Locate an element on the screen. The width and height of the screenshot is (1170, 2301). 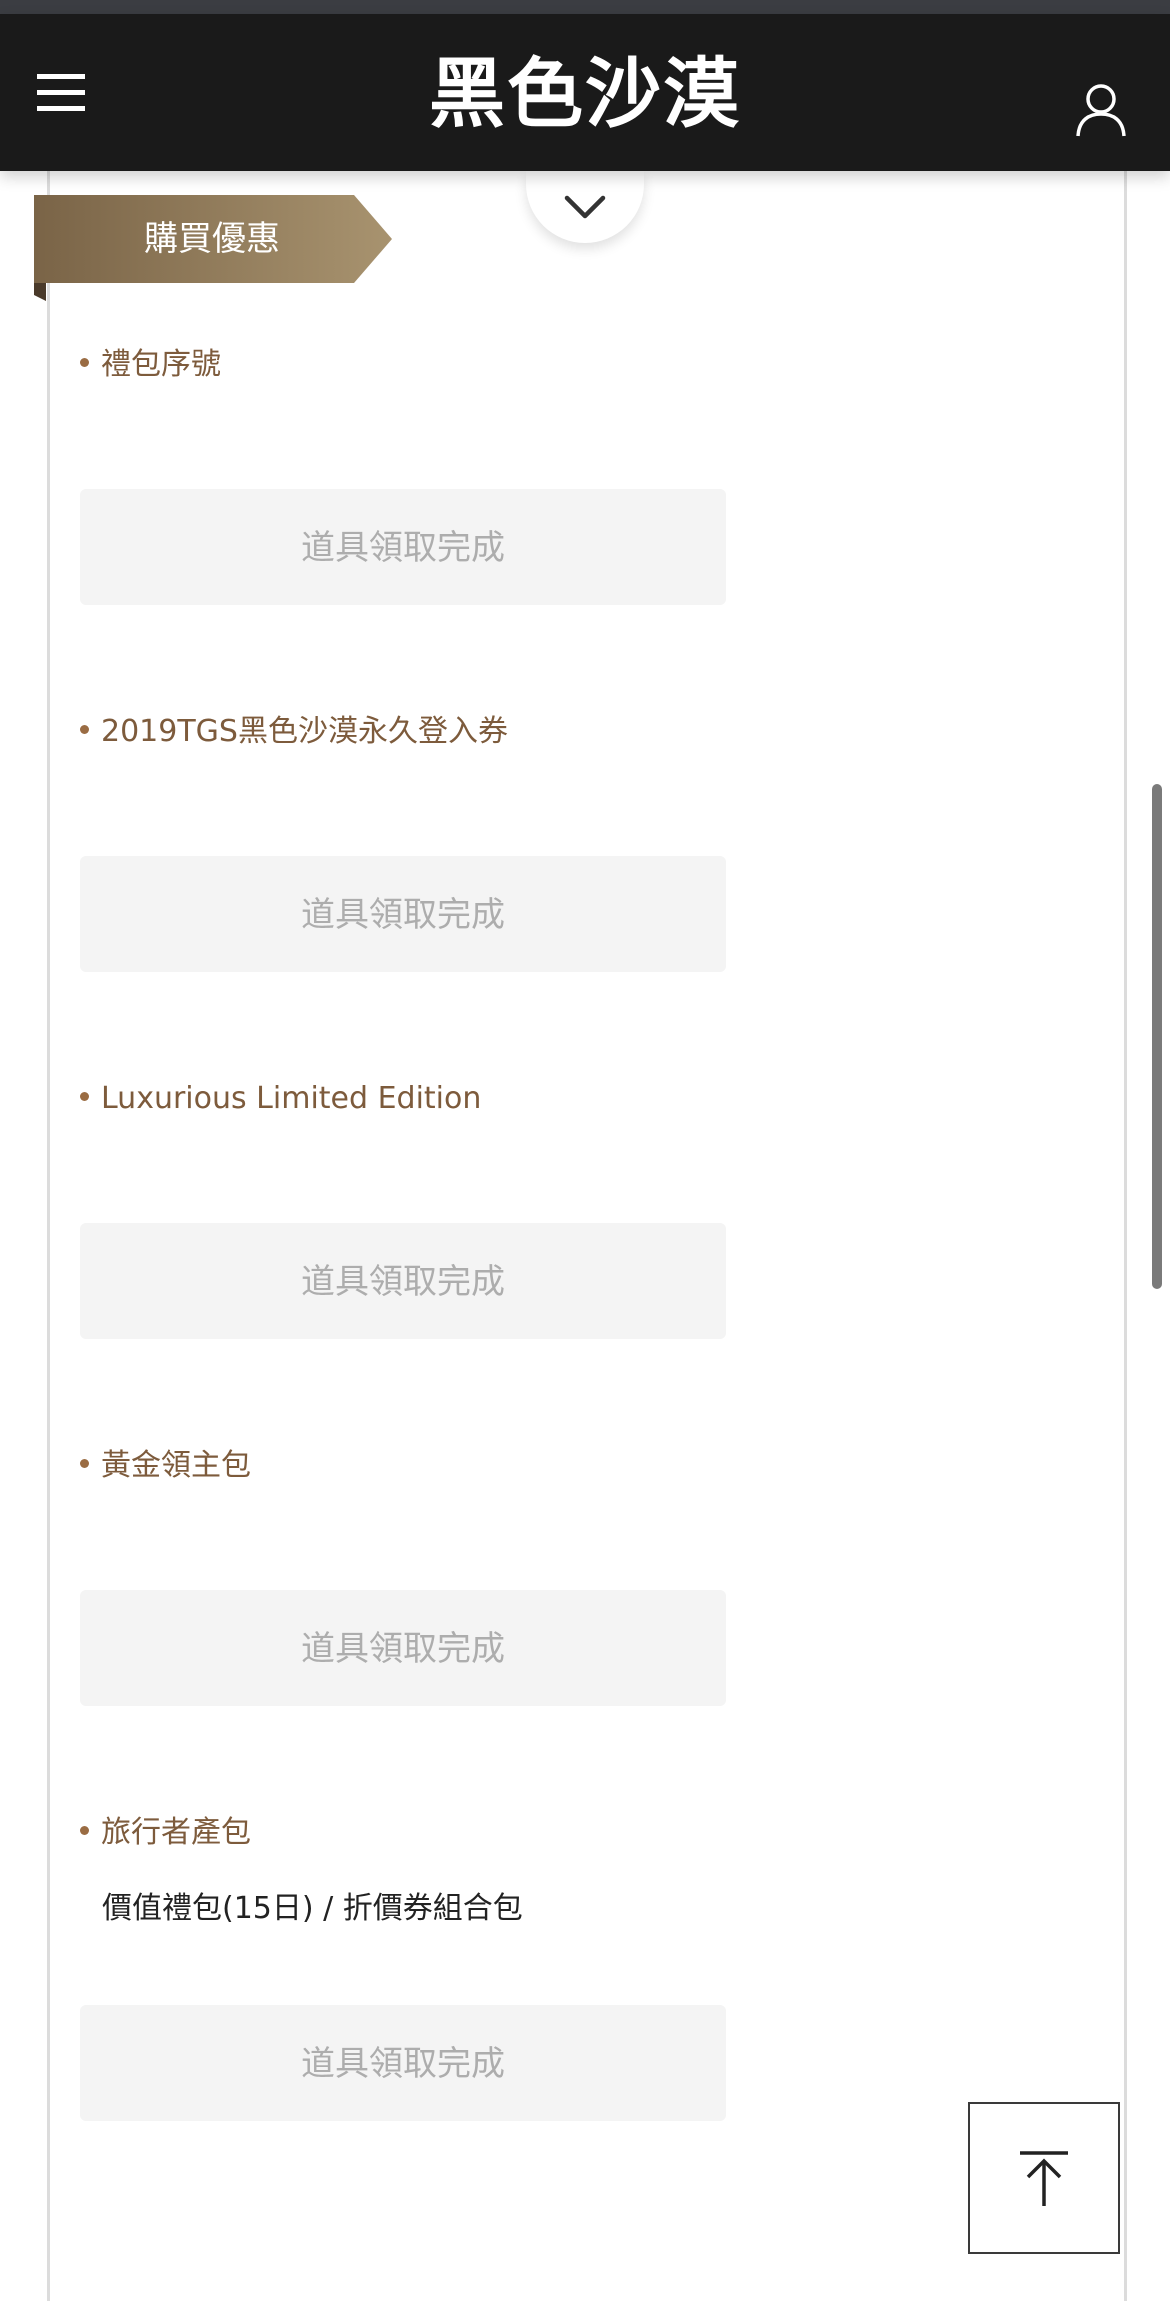
back-to-top-button is located at coordinates (1044, 2178).